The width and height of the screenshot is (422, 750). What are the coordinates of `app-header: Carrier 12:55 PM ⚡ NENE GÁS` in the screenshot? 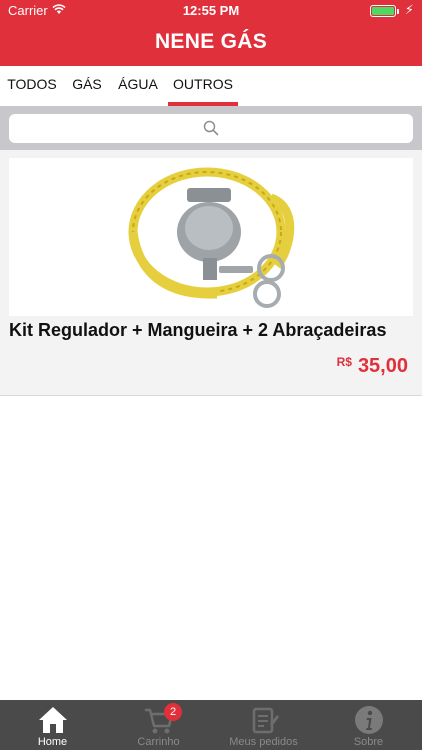 It's located at (211, 33).